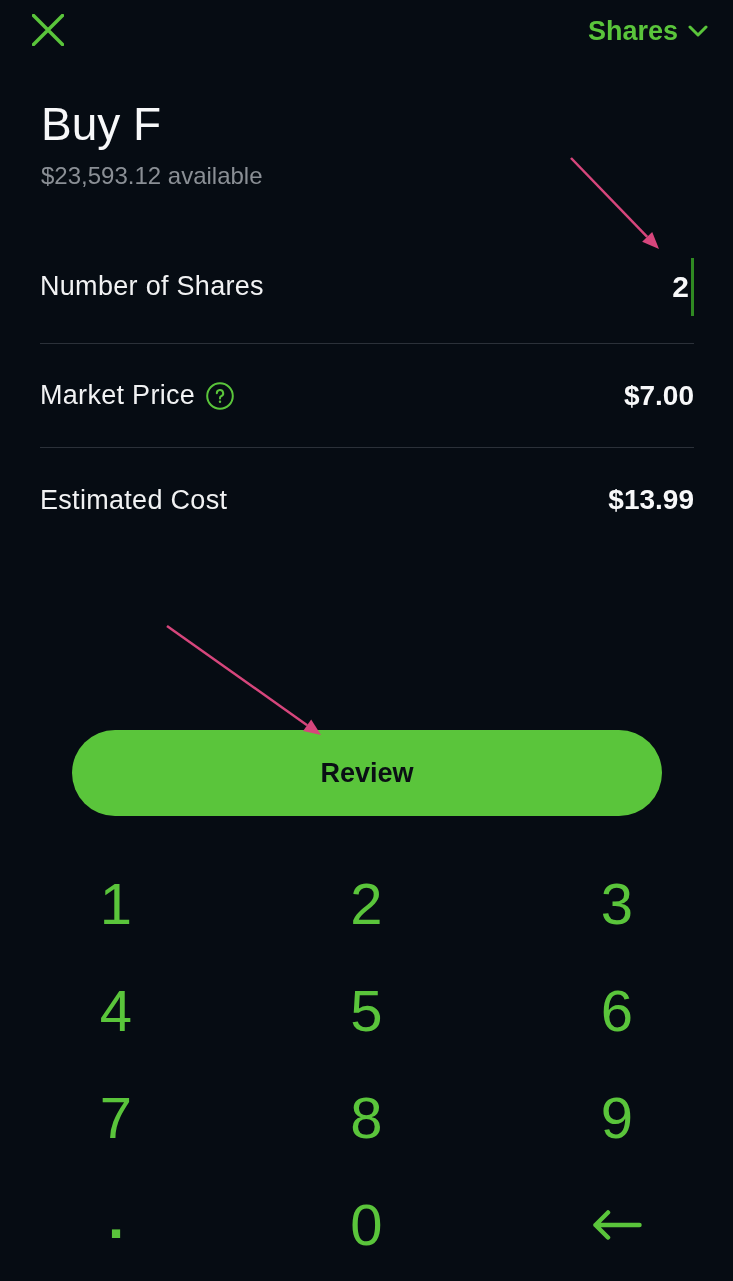  I want to click on keypad-key: 7, so click(116, 1117).